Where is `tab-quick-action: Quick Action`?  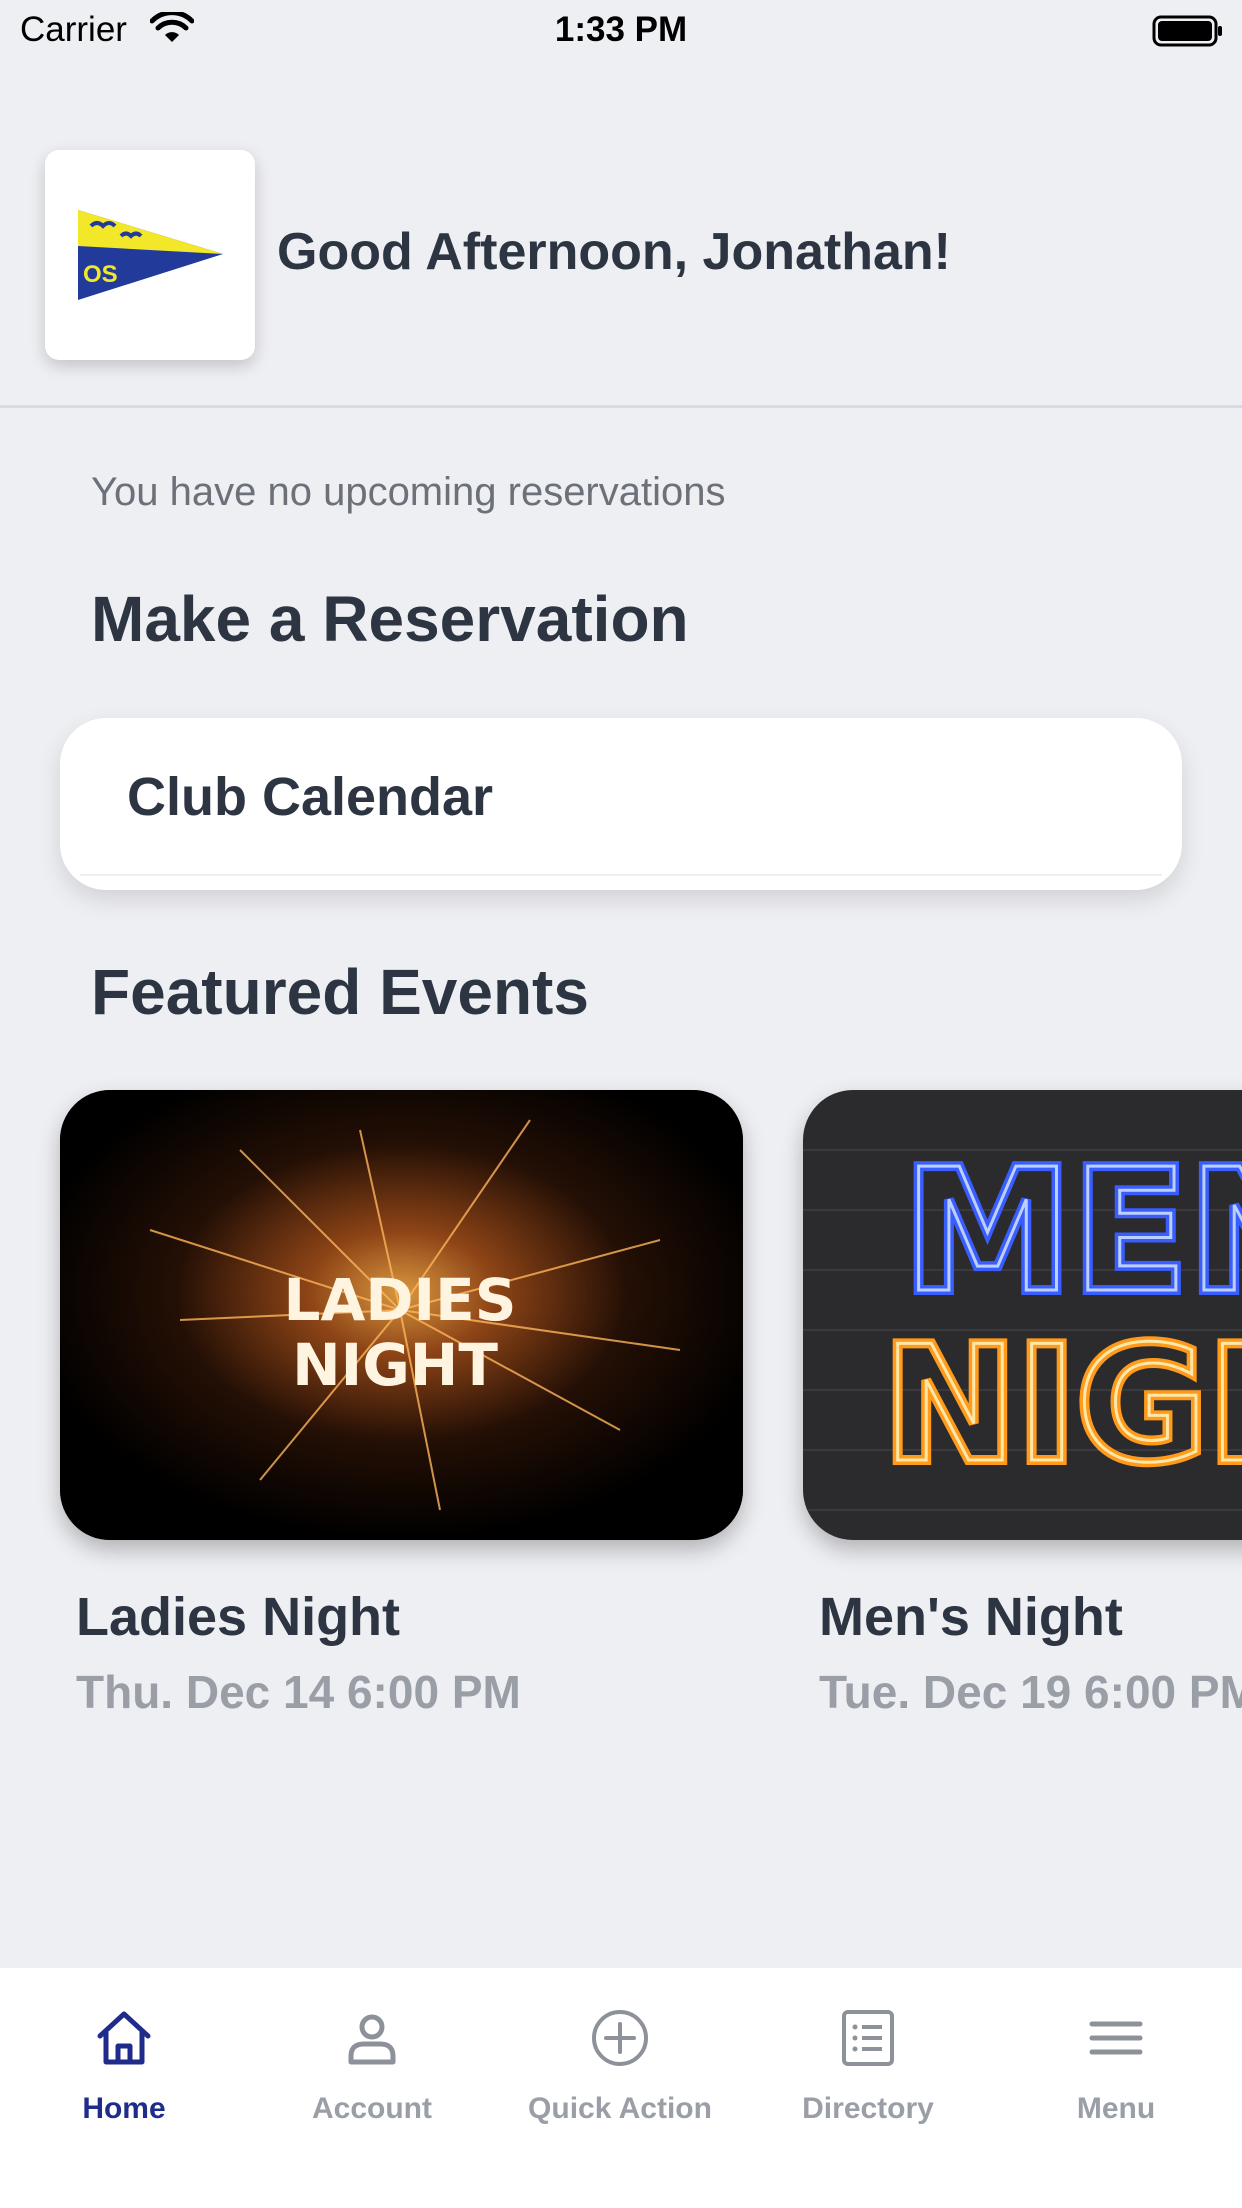 tab-quick-action: Quick Action is located at coordinates (620, 2083).